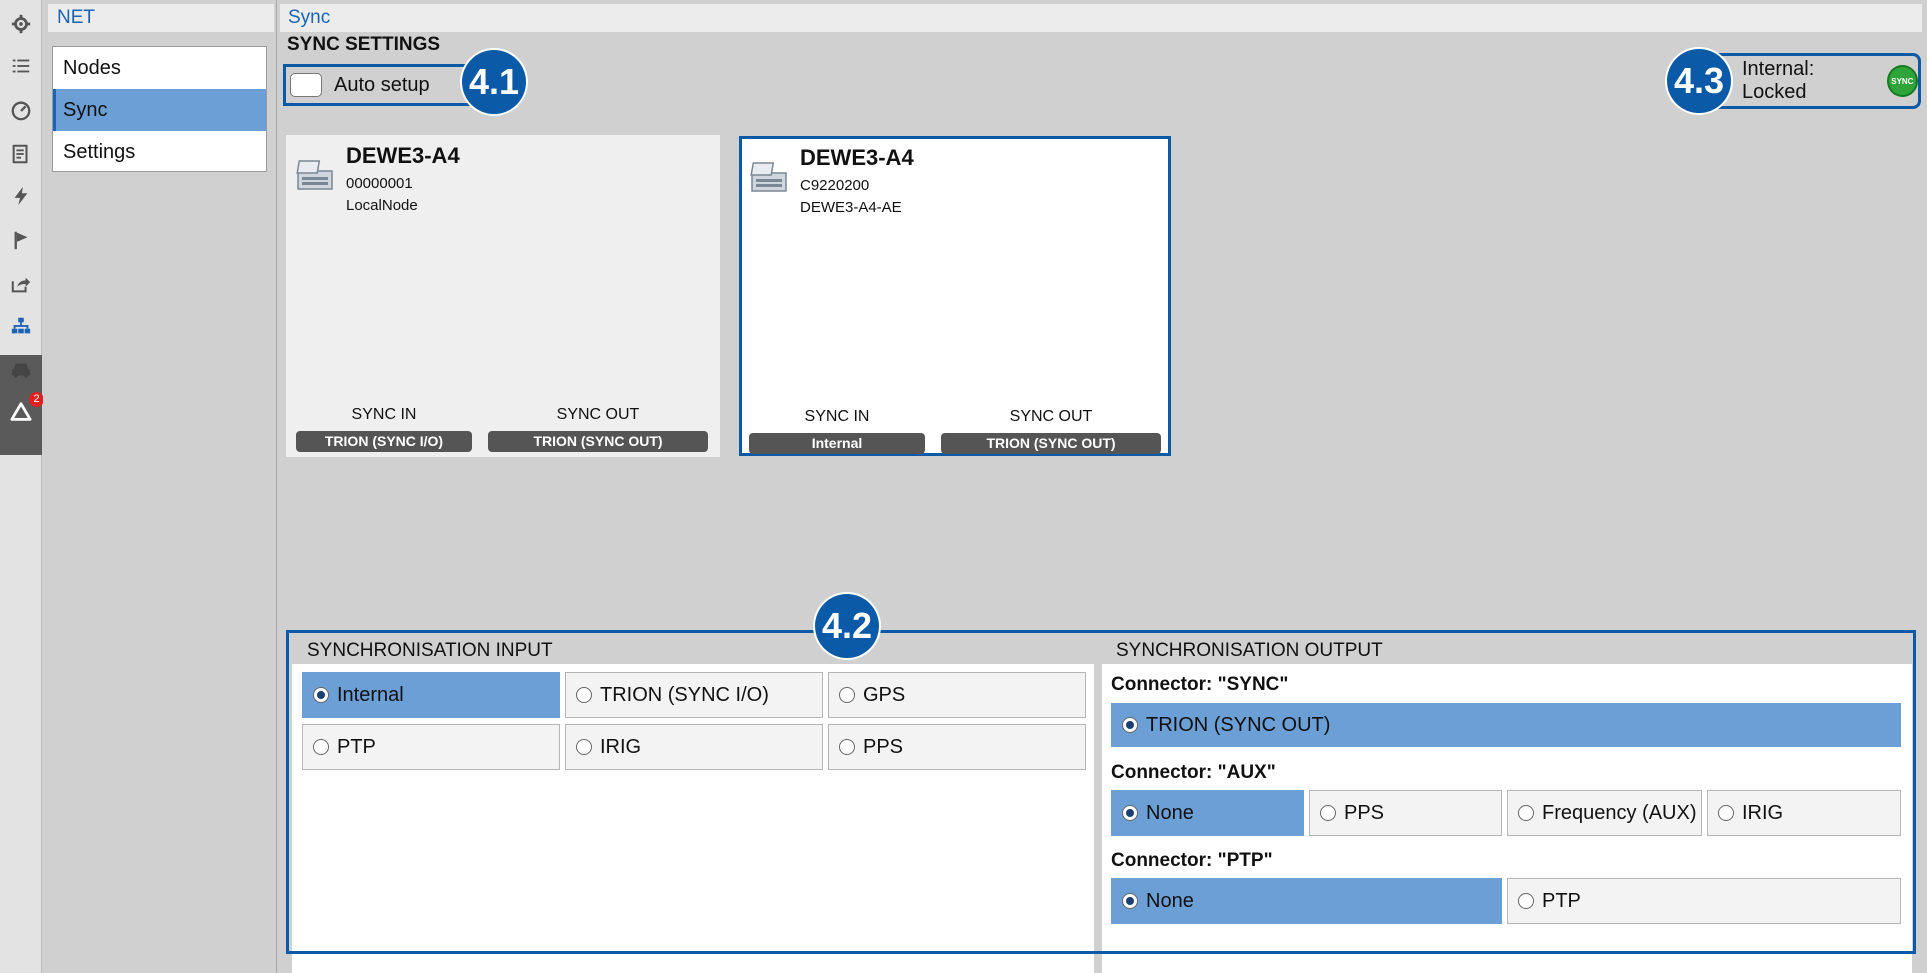  What do you see at coordinates (1818, 81) in the screenshot?
I see `sync-status: Internal: Locked SYNC` at bounding box center [1818, 81].